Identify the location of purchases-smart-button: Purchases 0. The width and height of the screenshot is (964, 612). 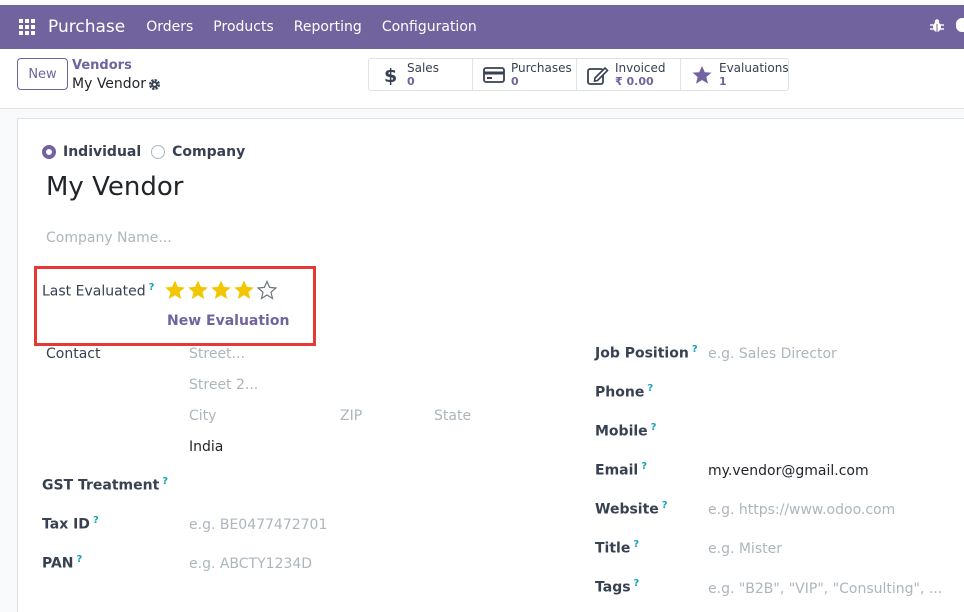
(525, 74).